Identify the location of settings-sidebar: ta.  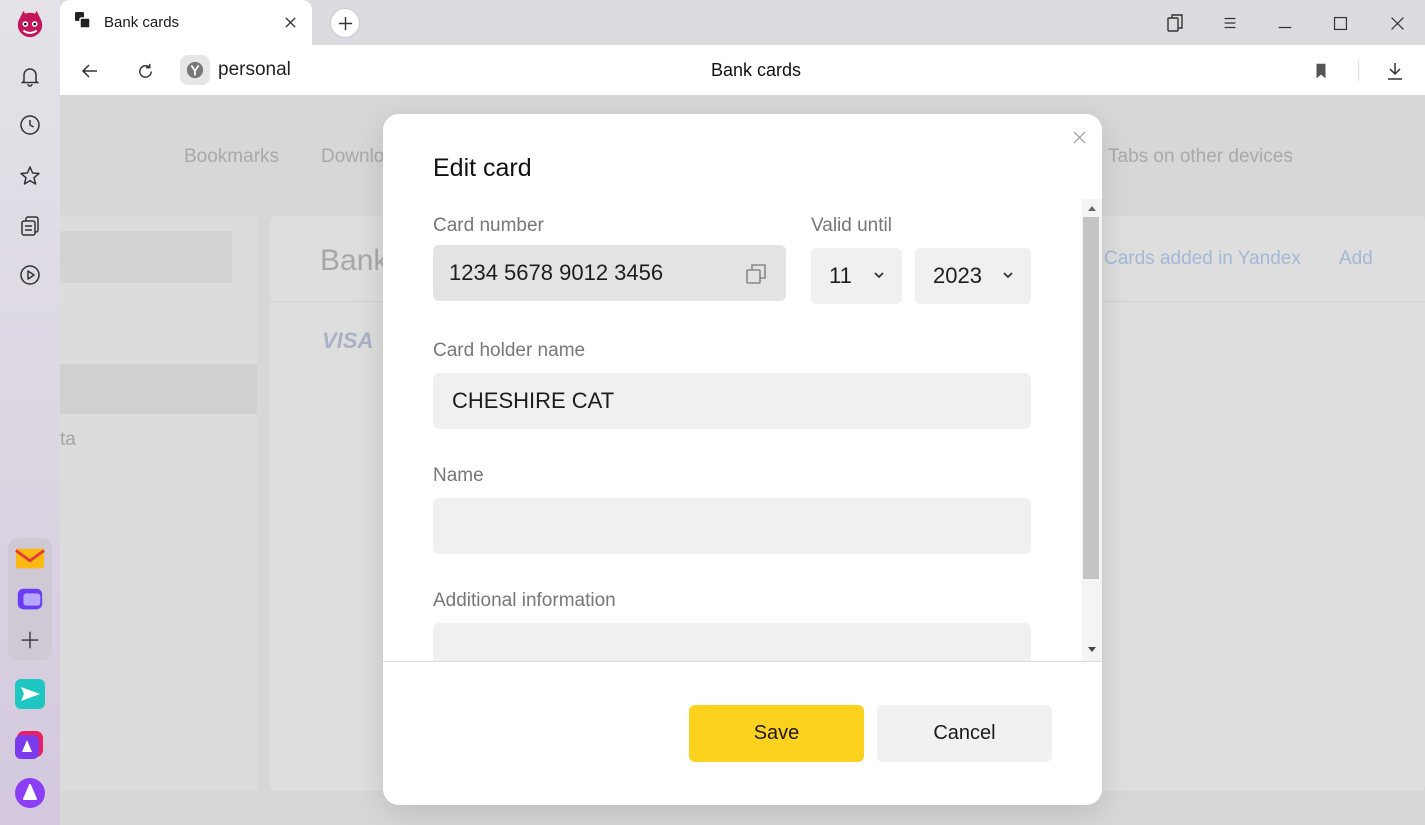
(158, 503).